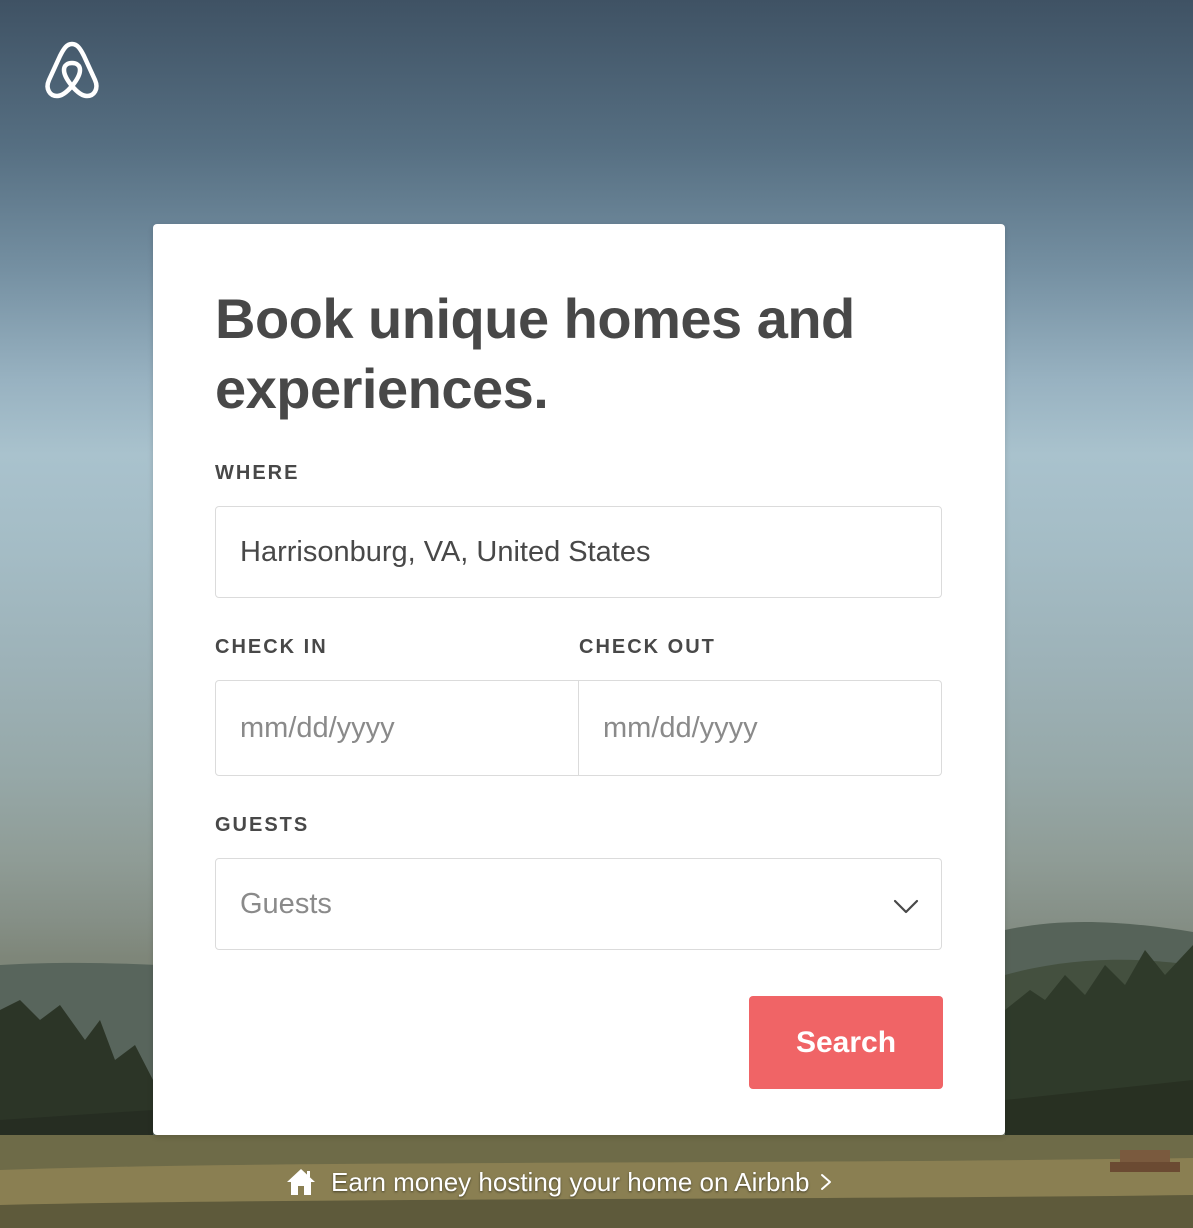 The image size is (1193, 1228). What do you see at coordinates (846, 1042) in the screenshot?
I see `search-button: Search` at bounding box center [846, 1042].